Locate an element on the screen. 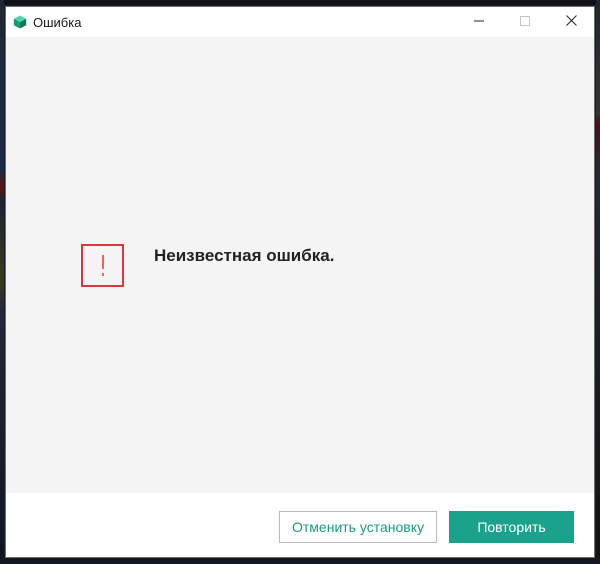 The width and height of the screenshot is (600, 564). retry-button: Повторить is located at coordinates (511, 527).